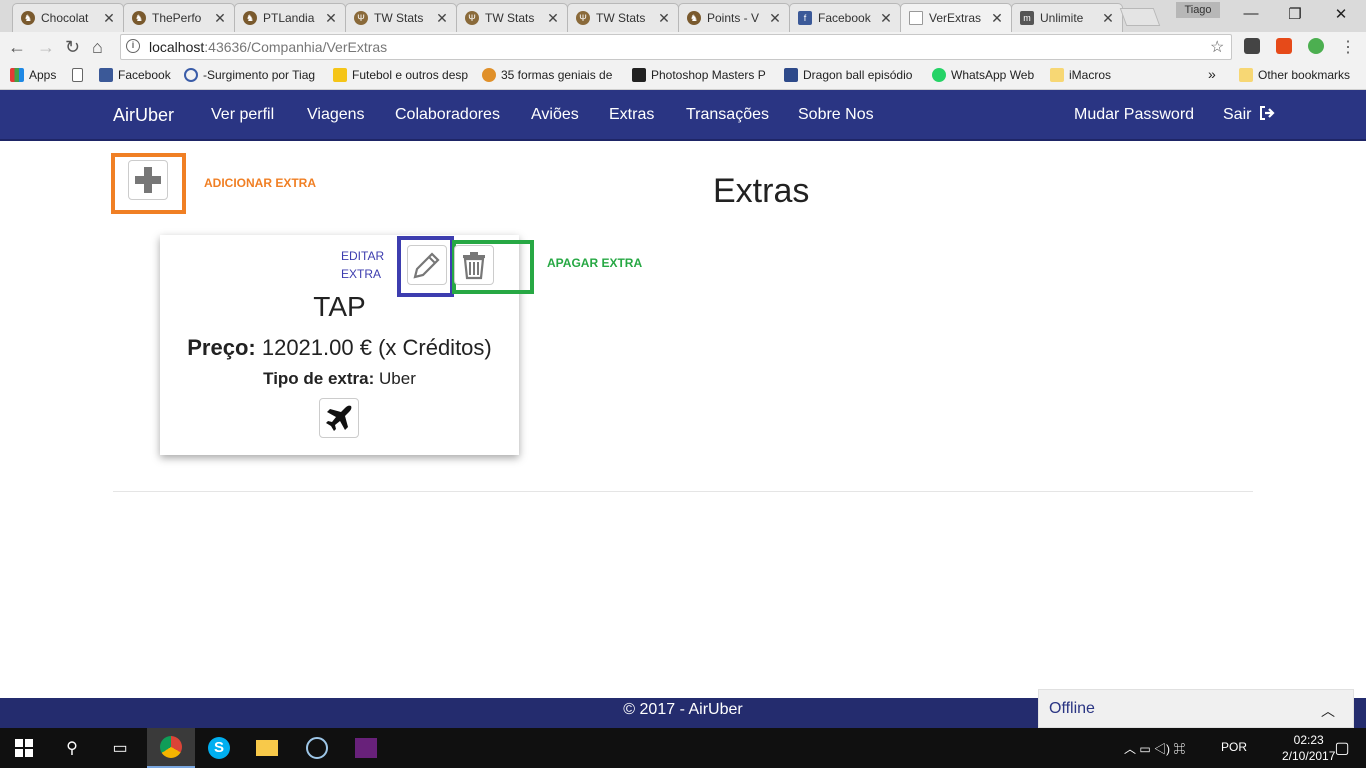 This screenshot has width=1366, height=768. Describe the element at coordinates (1342, 748) in the screenshot. I see `notifications-icon: ▢` at that location.